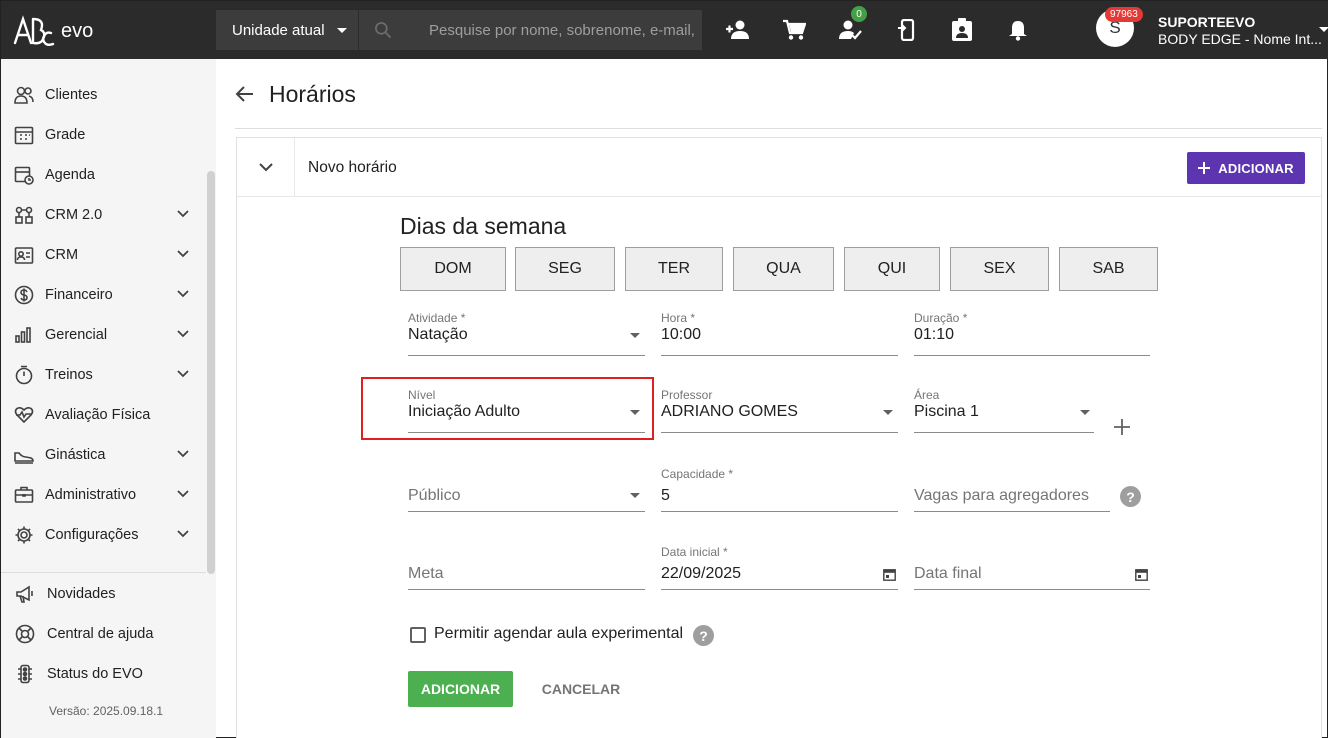  Describe the element at coordinates (23, 455) in the screenshot. I see `sneaker-icon` at that location.